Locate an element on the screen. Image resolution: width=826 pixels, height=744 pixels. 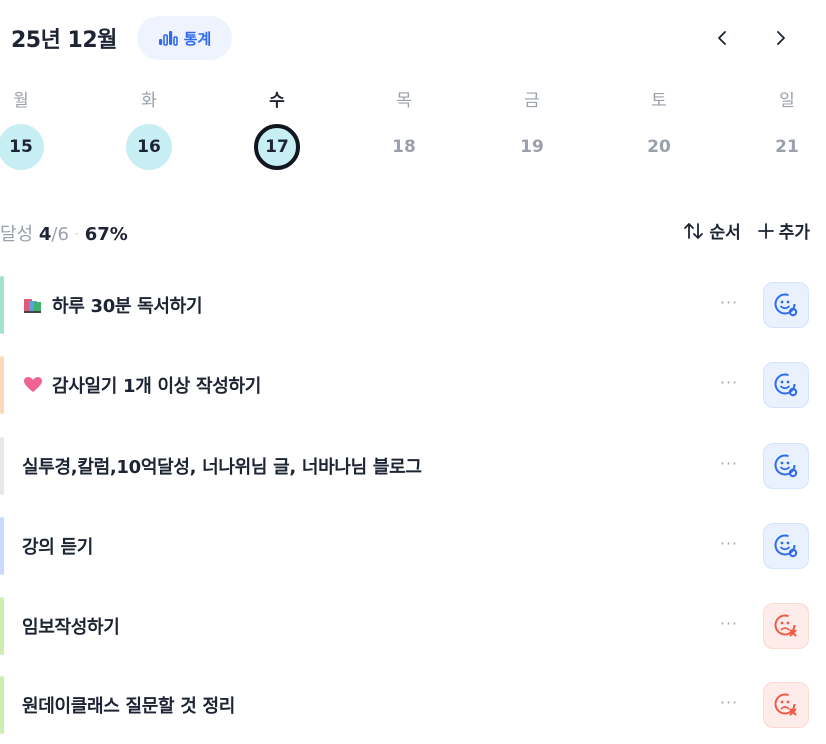
day-17-today: 17 is located at coordinates (277, 147).